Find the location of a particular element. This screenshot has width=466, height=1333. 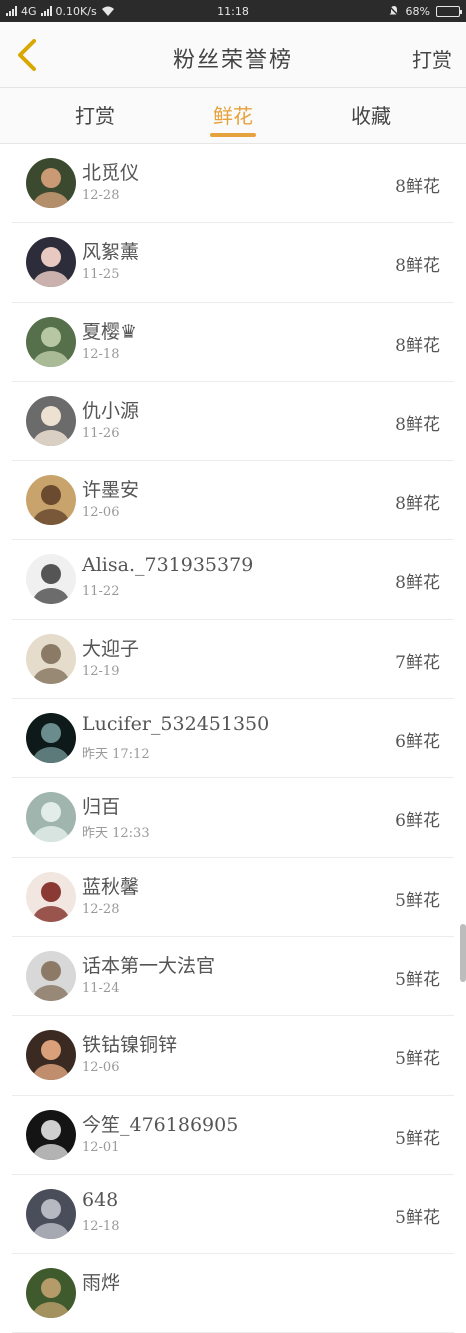

network-type: 4G is located at coordinates (29, 11).